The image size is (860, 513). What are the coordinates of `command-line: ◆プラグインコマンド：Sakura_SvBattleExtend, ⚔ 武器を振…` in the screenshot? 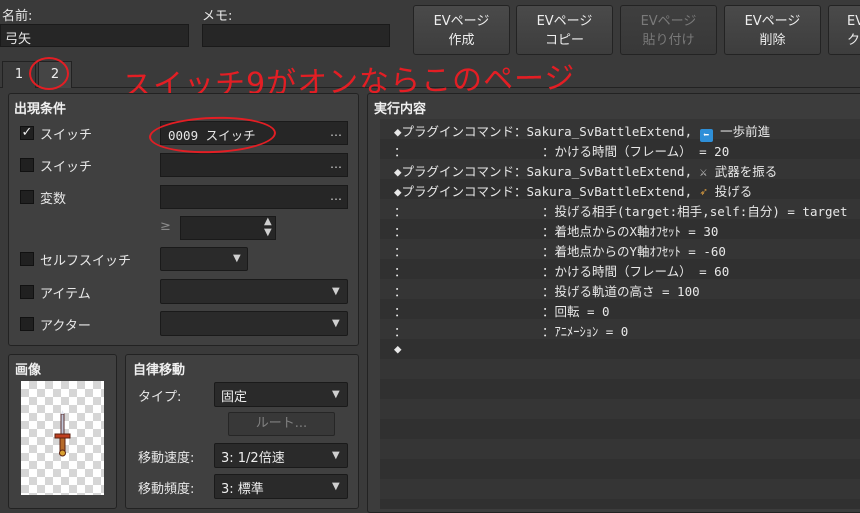 It's located at (621, 171).